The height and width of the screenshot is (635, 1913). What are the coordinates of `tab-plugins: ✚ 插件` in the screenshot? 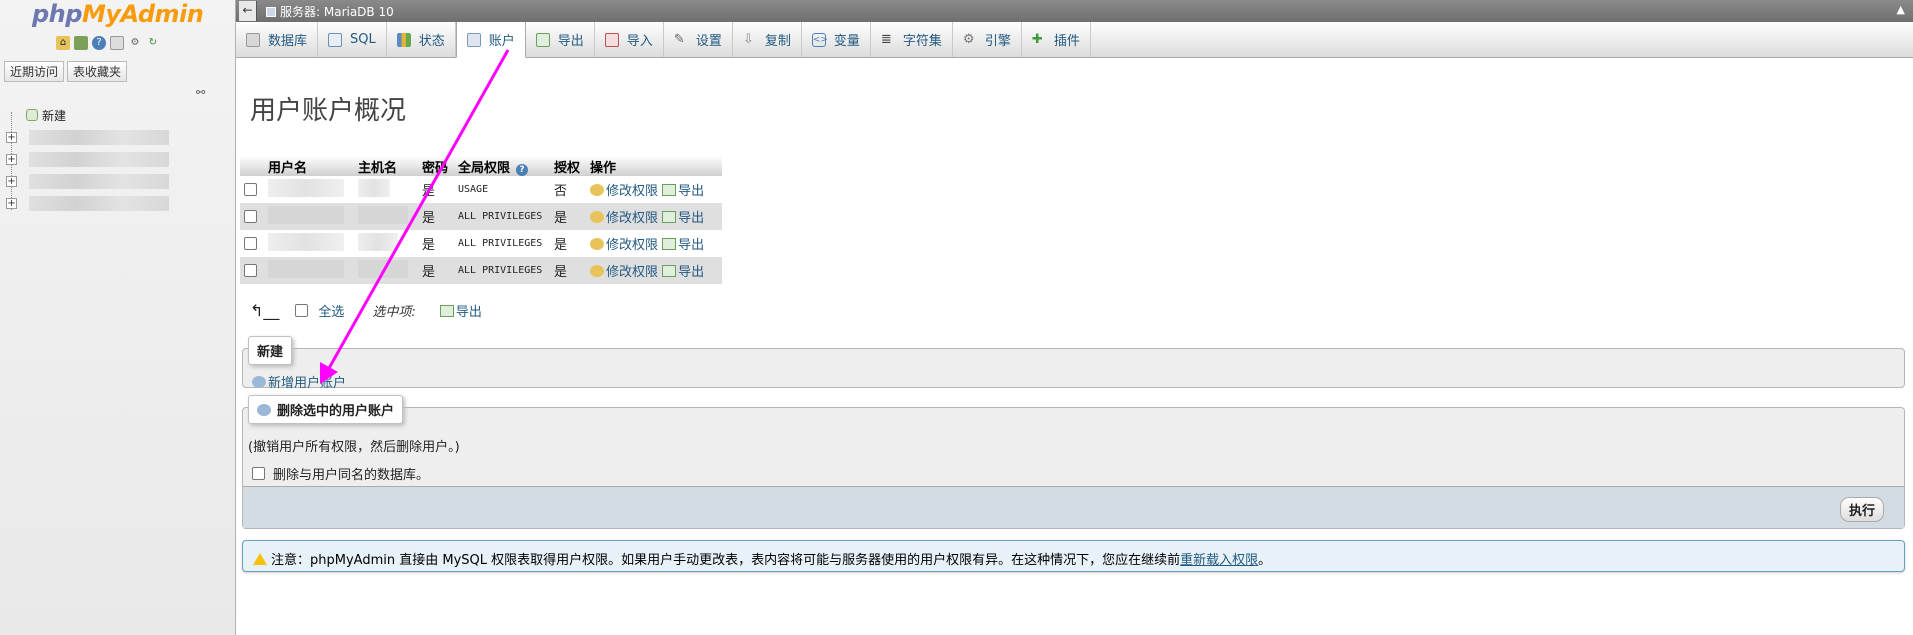 It's located at (1056, 39).